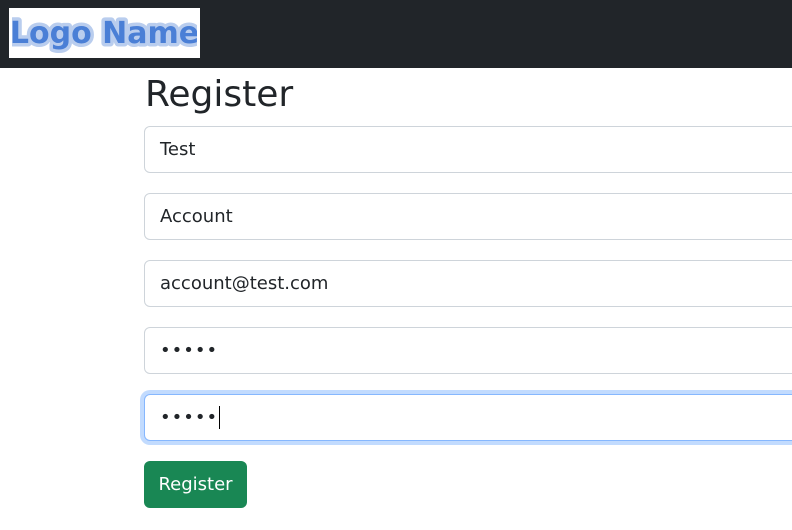 The height and width of the screenshot is (530, 792). I want to click on logo: Logo Name, so click(104, 33).